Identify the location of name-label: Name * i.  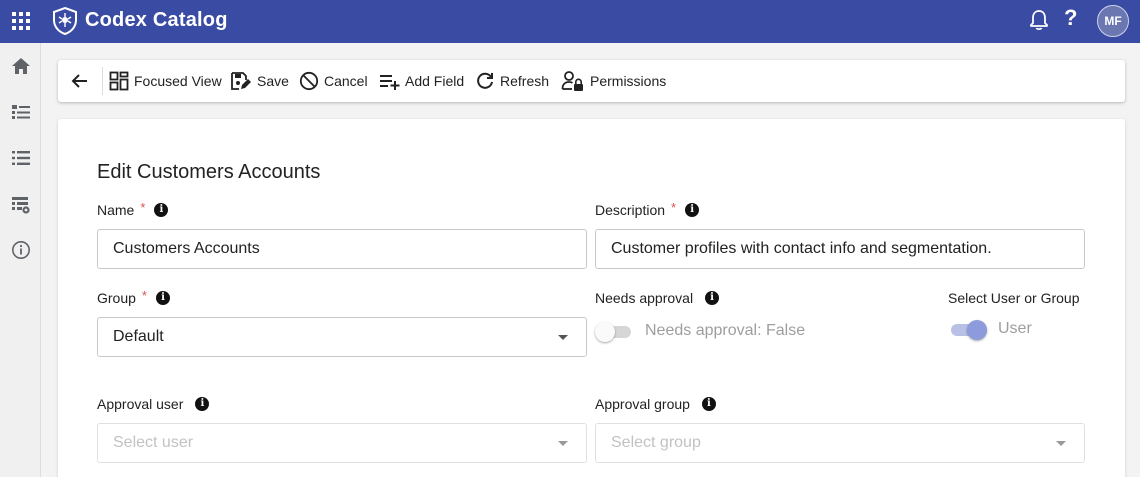
(133, 208).